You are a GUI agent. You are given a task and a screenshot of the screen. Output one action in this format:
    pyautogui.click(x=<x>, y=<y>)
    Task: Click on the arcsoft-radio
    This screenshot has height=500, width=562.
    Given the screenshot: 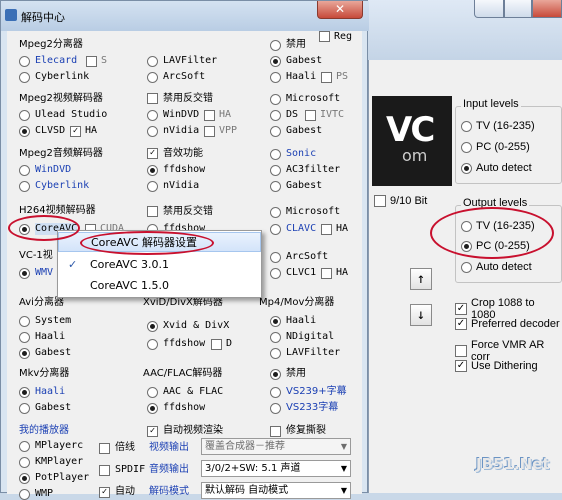 What is the action you would take?
    pyautogui.click(x=152, y=77)
    